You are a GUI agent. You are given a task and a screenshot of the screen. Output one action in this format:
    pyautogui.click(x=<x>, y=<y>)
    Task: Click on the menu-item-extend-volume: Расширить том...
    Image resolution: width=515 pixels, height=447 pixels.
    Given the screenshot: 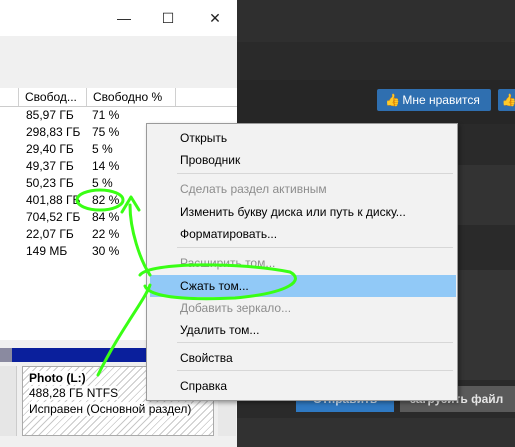 What is the action you would take?
    pyautogui.click(x=228, y=263)
    